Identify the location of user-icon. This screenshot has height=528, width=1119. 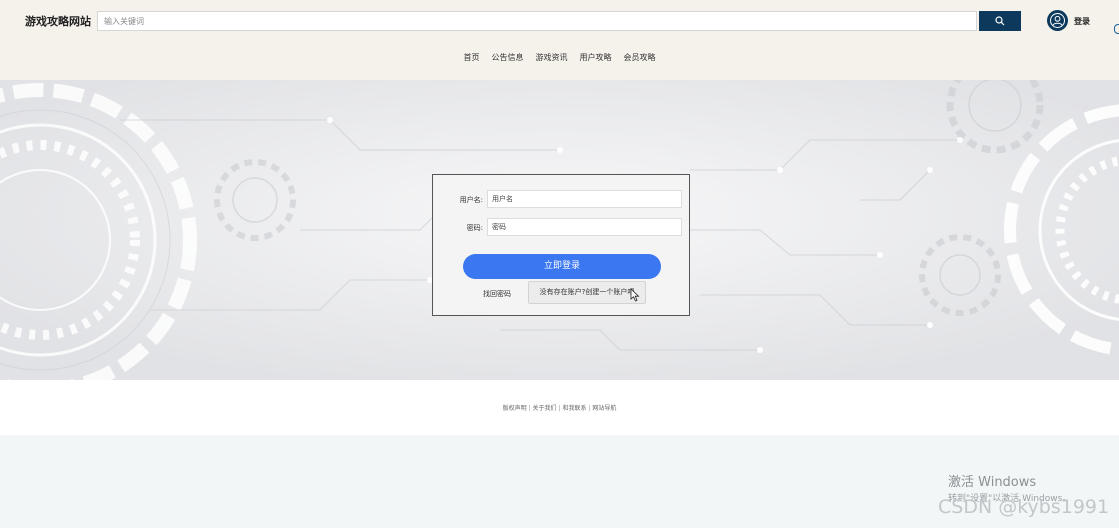
(1057, 20).